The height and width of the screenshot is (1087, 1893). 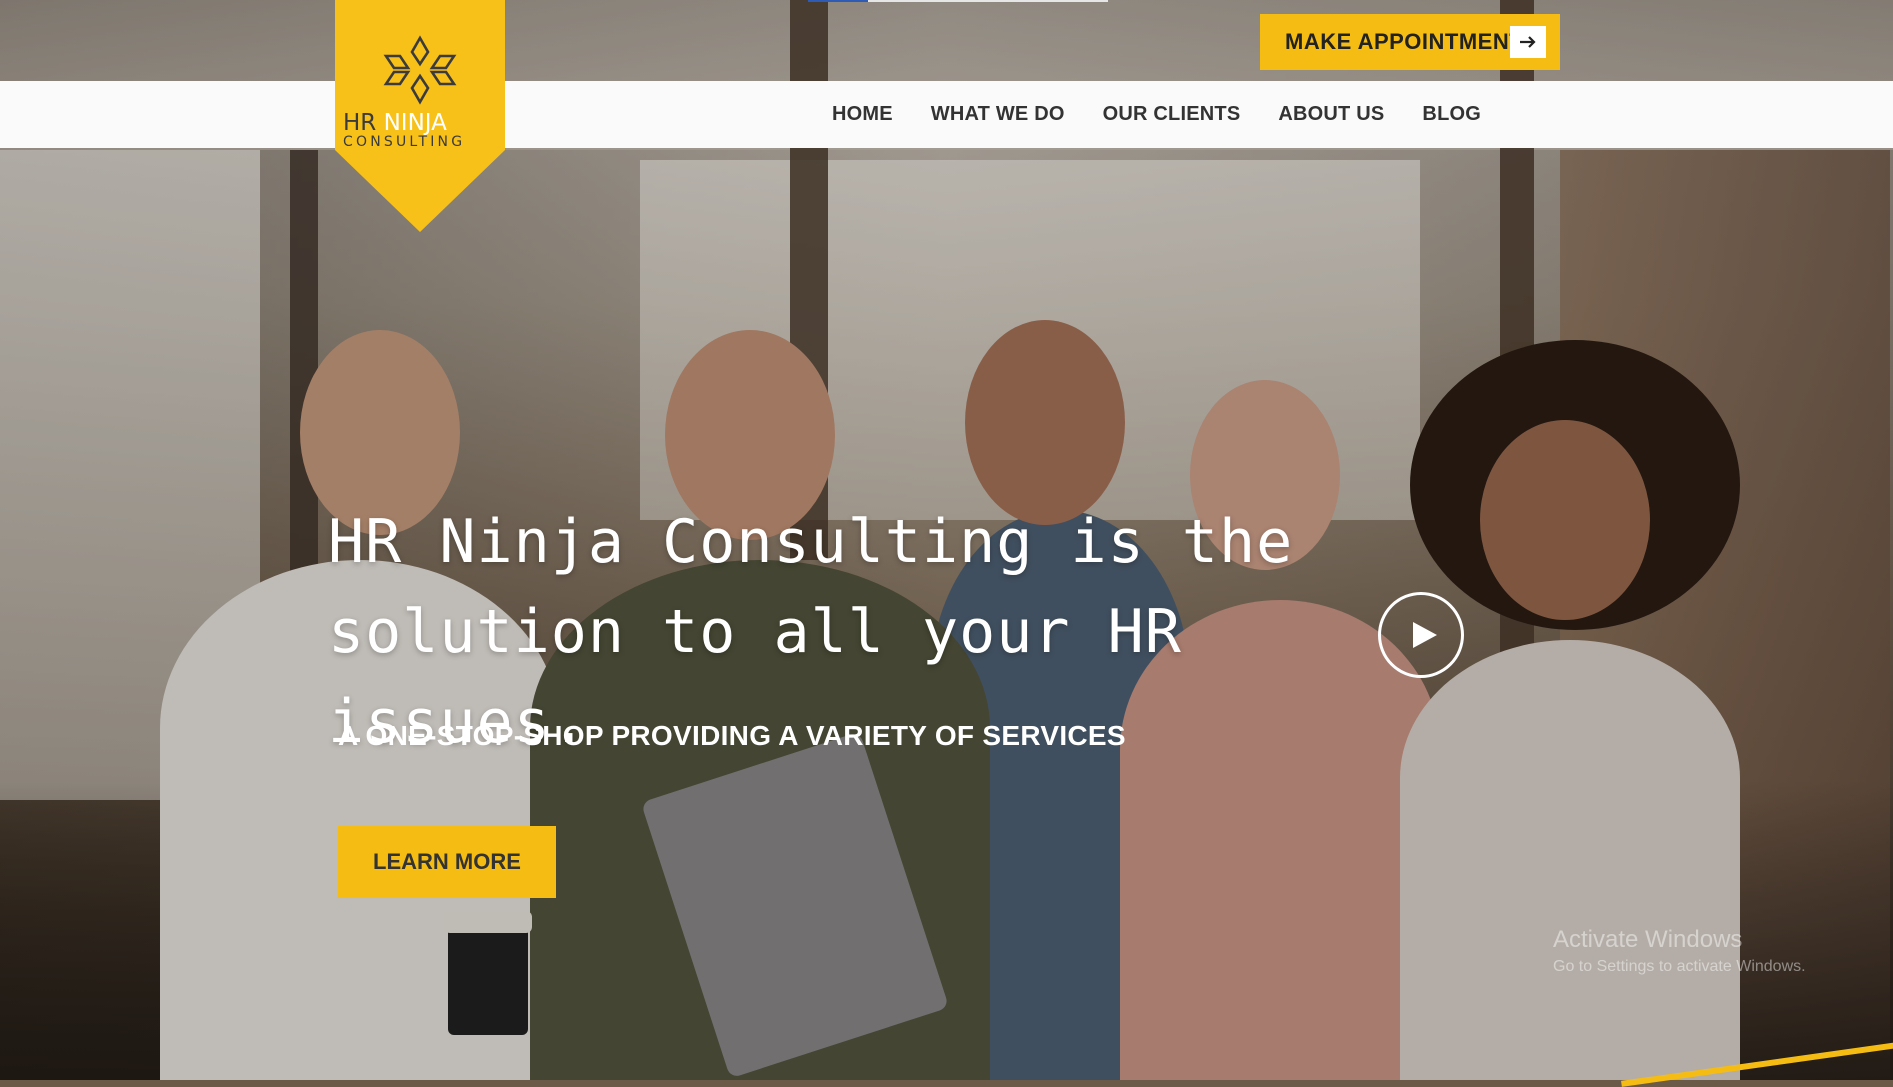 I want to click on watermark-subtitle: Go to Settings to activate Windows., so click(x=1679, y=966).